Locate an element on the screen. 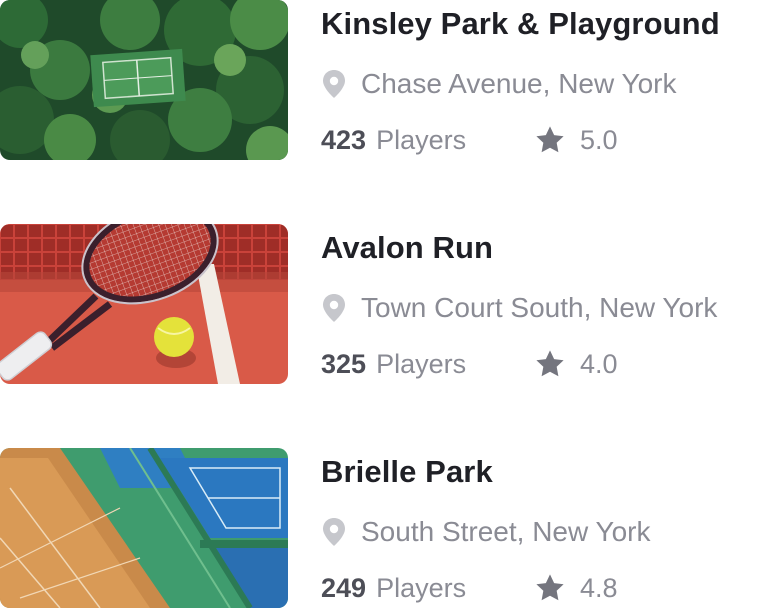 Image resolution: width=768 pixels, height=608 pixels. players-count: 325 is located at coordinates (344, 363).